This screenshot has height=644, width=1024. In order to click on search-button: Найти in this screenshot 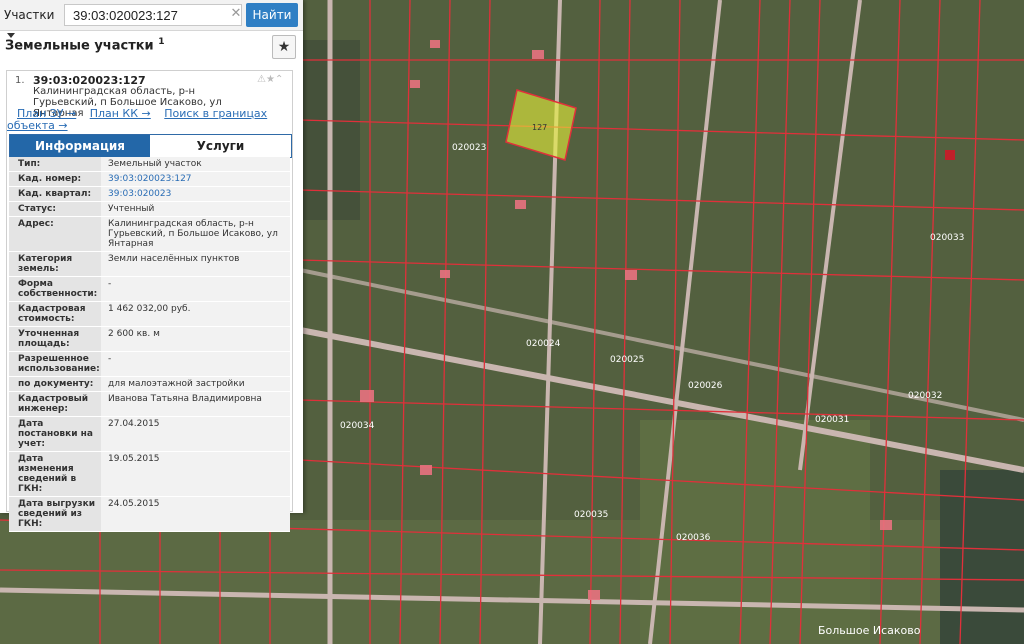, I will do `click(272, 15)`.